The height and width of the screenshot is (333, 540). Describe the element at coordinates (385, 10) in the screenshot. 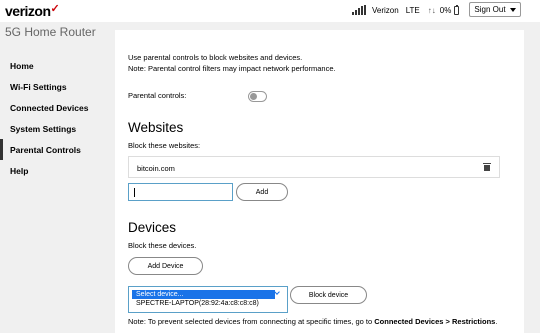

I see `carrier-name: Verizon` at that location.